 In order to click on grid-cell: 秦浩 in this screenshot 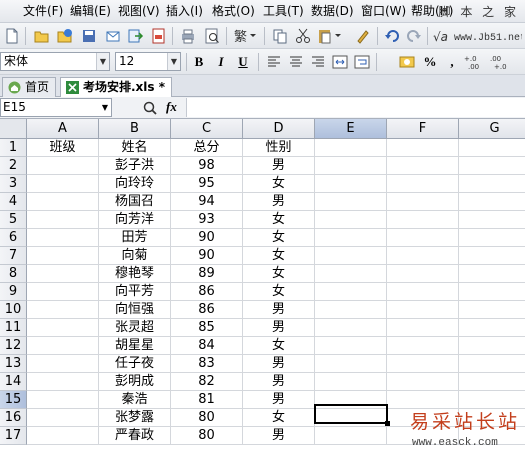, I will do `click(135, 400)`.